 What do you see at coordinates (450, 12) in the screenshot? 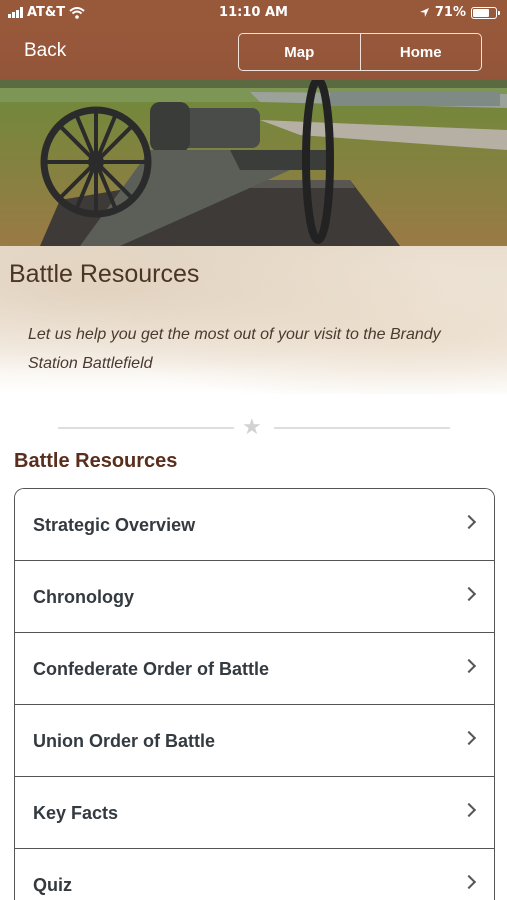
I see `battery-percent: 71%` at bounding box center [450, 12].